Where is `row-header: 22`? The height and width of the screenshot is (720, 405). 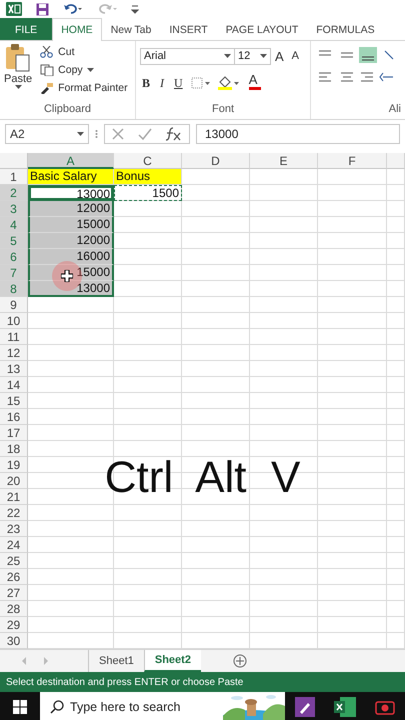 row-header: 22 is located at coordinates (14, 513).